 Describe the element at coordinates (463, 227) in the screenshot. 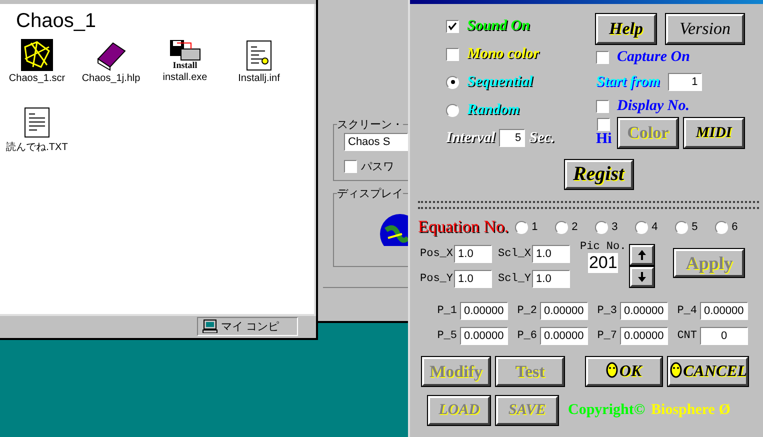

I see `equation-label: Equation No.` at that location.